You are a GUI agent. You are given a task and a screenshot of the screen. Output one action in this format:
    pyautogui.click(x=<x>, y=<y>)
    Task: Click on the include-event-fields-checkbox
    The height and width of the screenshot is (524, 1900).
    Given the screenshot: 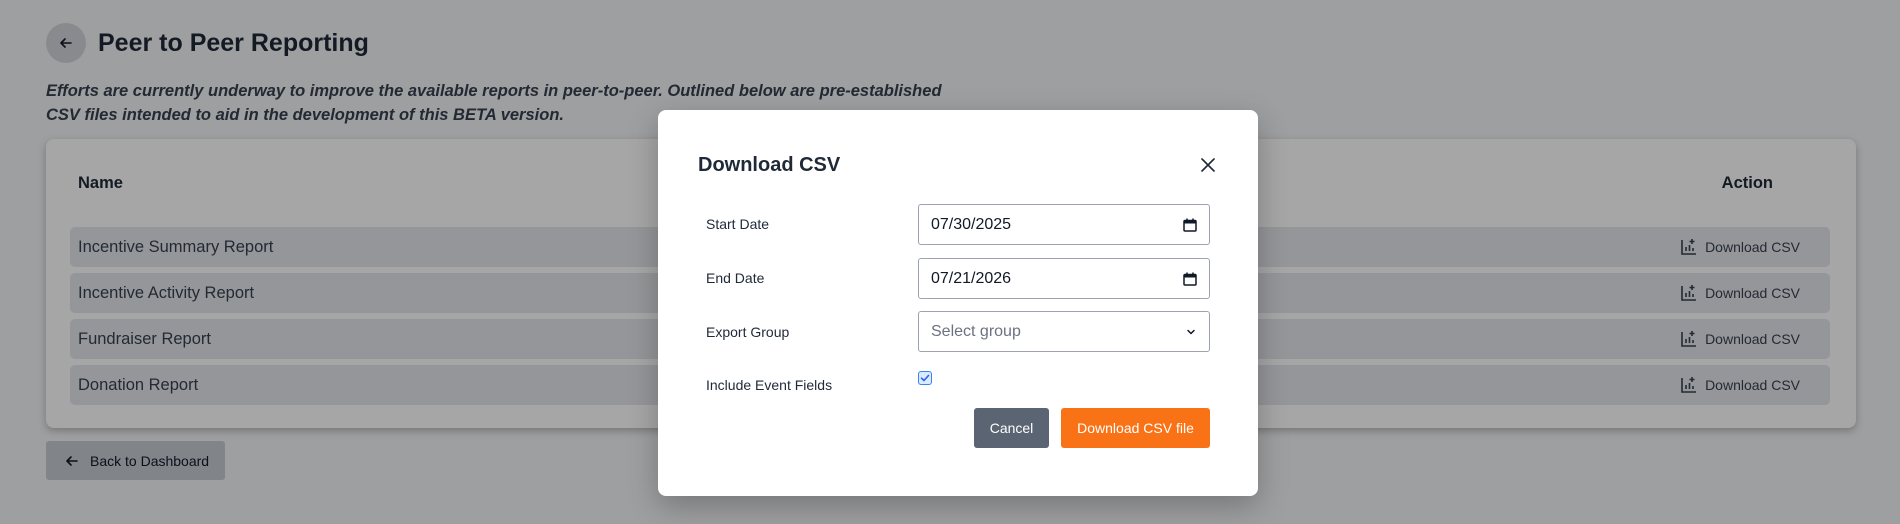 What is the action you would take?
    pyautogui.click(x=925, y=378)
    